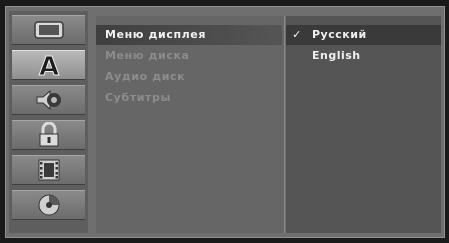  What do you see at coordinates (189, 56) in the screenshot?
I see `menu-item-disc-menu: Меню диска` at bounding box center [189, 56].